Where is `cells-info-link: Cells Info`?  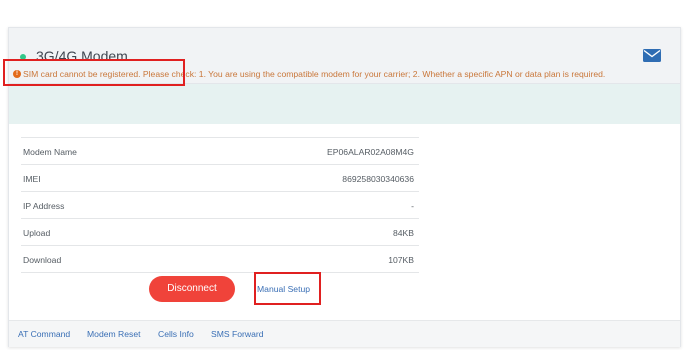 cells-info-link: Cells Info is located at coordinates (176, 334).